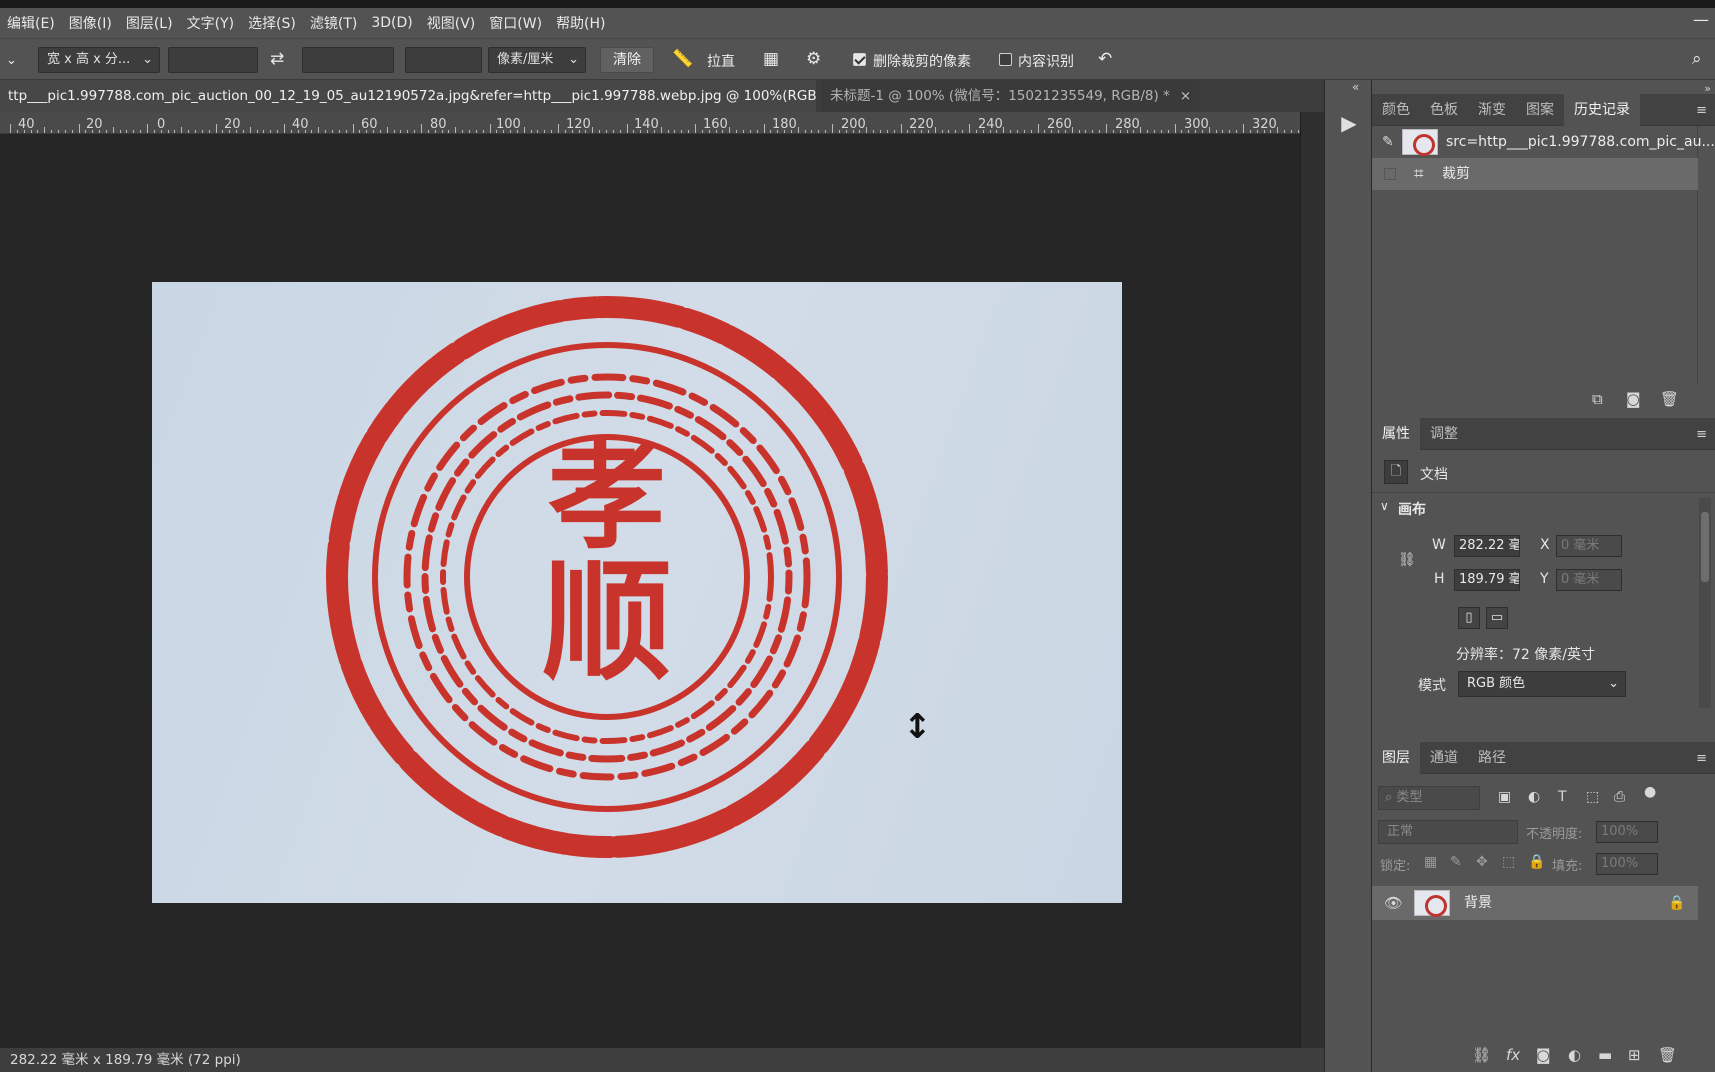 Image resolution: width=1715 pixels, height=1072 pixels. Describe the element at coordinates (1562, 797) in the screenshot. I see `type-filter-icon: T` at that location.